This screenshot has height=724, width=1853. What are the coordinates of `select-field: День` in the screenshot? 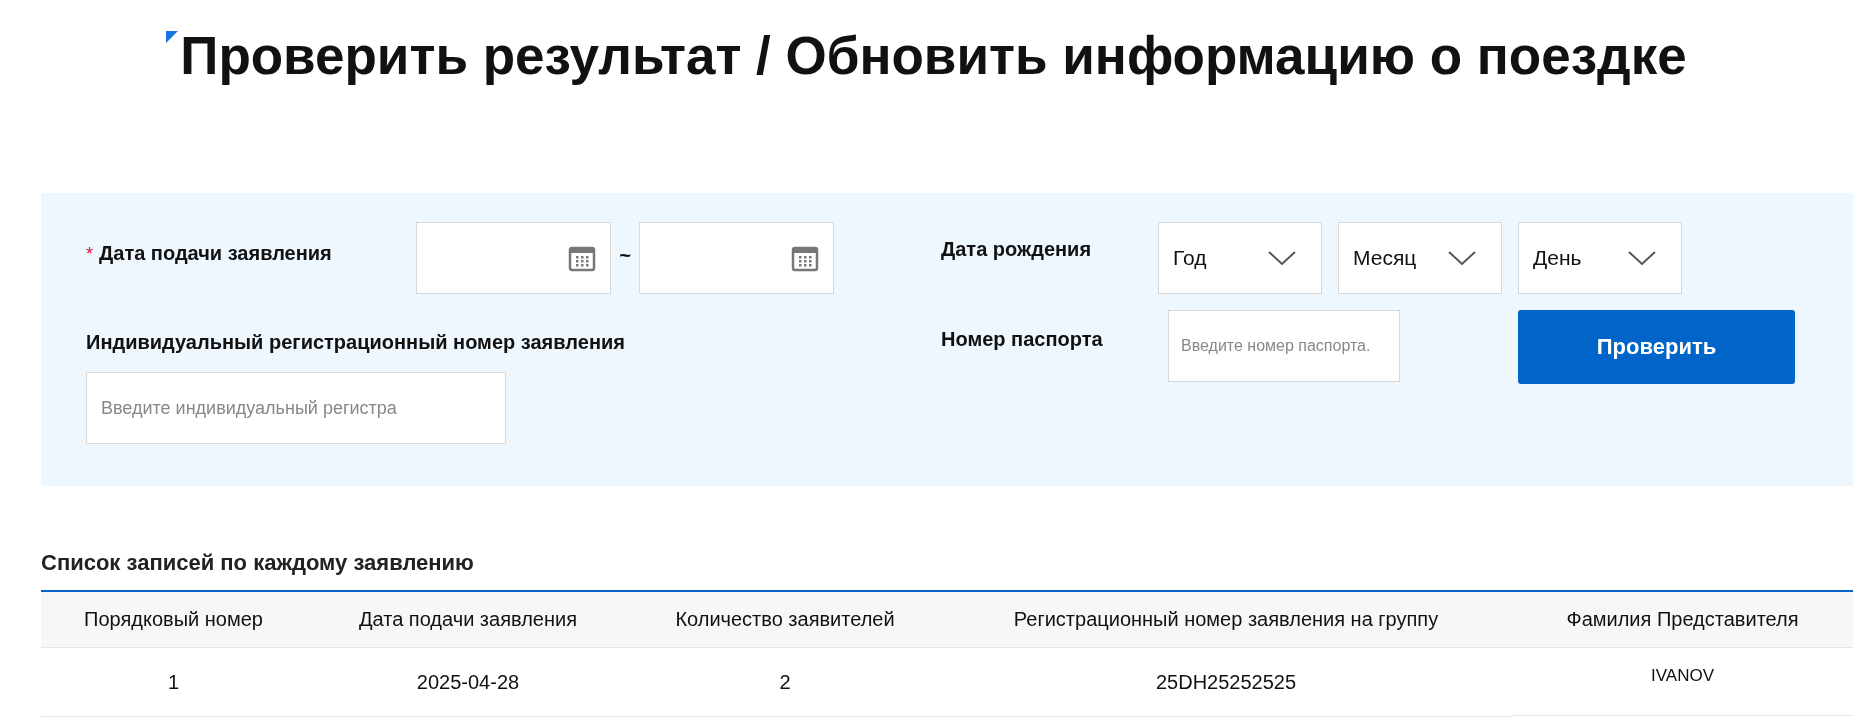 It's located at (1600, 258).